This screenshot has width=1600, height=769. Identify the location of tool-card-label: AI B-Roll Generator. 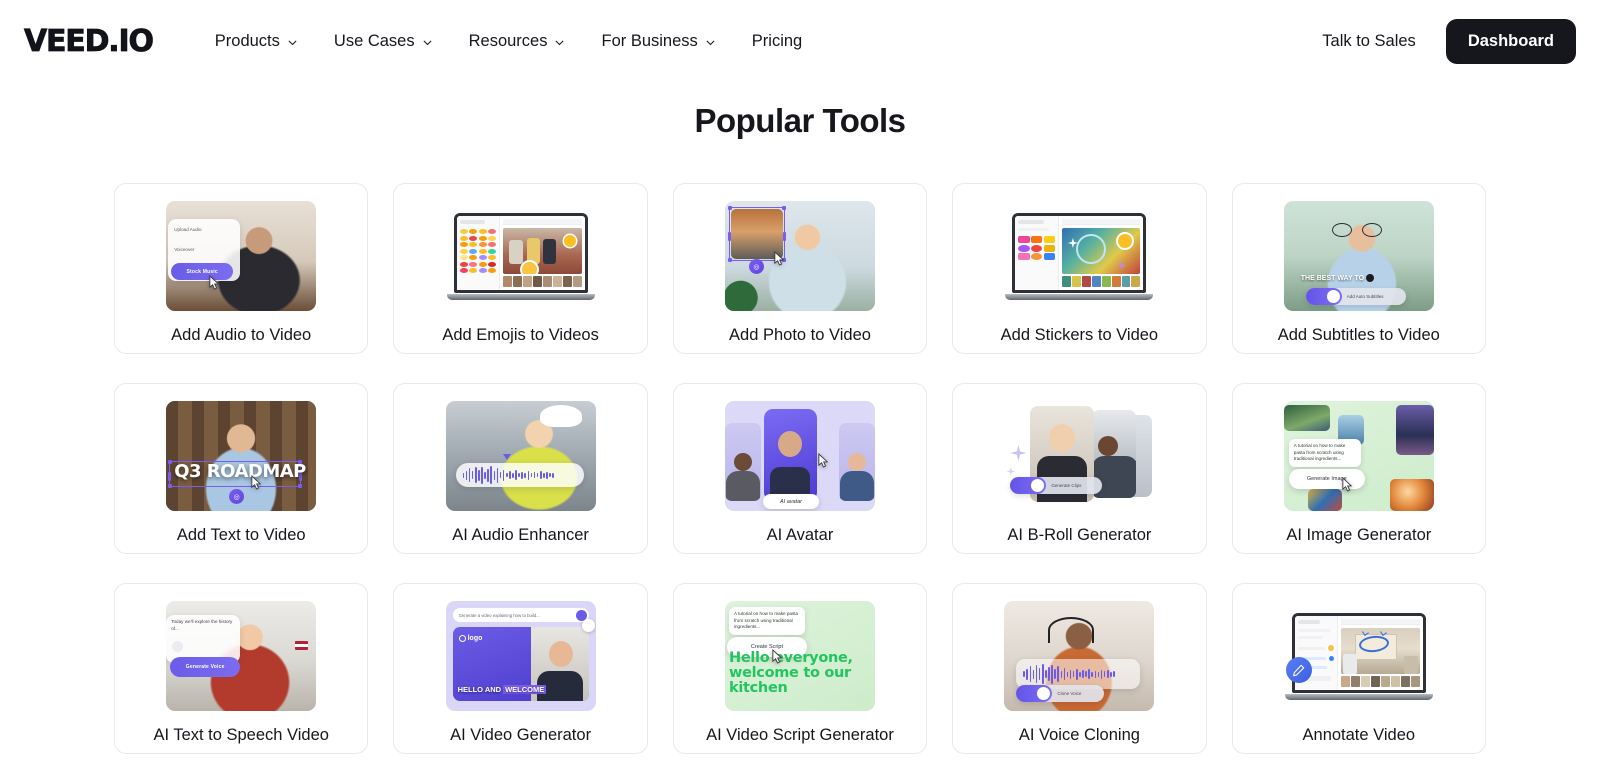
(1079, 535).